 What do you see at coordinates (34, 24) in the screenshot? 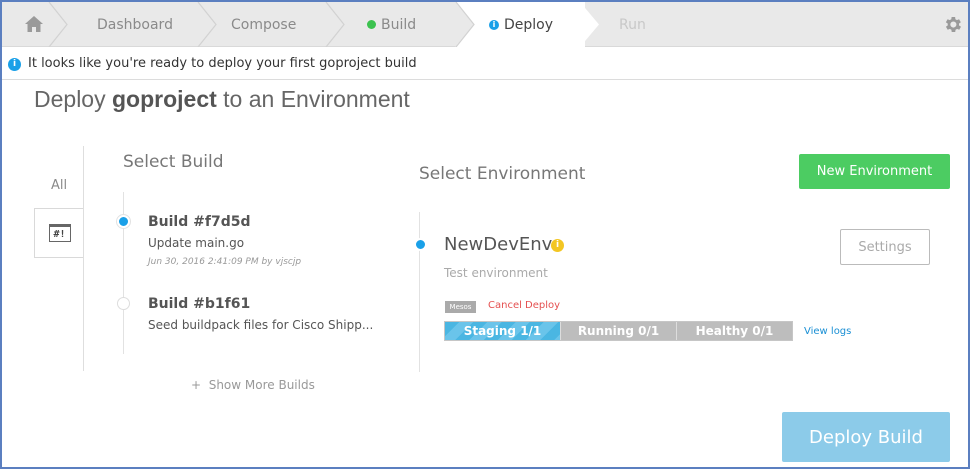
I see `home-icon` at bounding box center [34, 24].